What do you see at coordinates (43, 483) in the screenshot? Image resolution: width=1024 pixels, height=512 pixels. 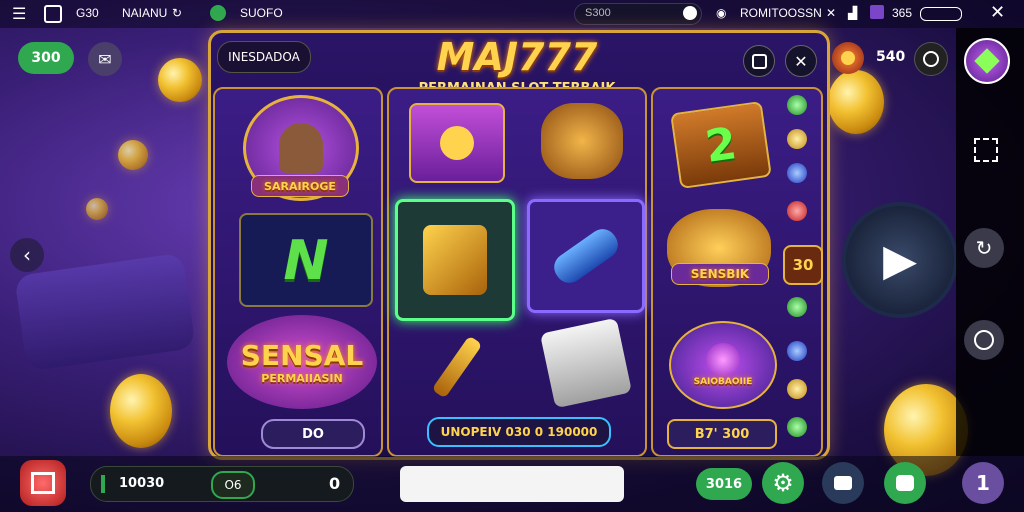 I see `gift-button` at bounding box center [43, 483].